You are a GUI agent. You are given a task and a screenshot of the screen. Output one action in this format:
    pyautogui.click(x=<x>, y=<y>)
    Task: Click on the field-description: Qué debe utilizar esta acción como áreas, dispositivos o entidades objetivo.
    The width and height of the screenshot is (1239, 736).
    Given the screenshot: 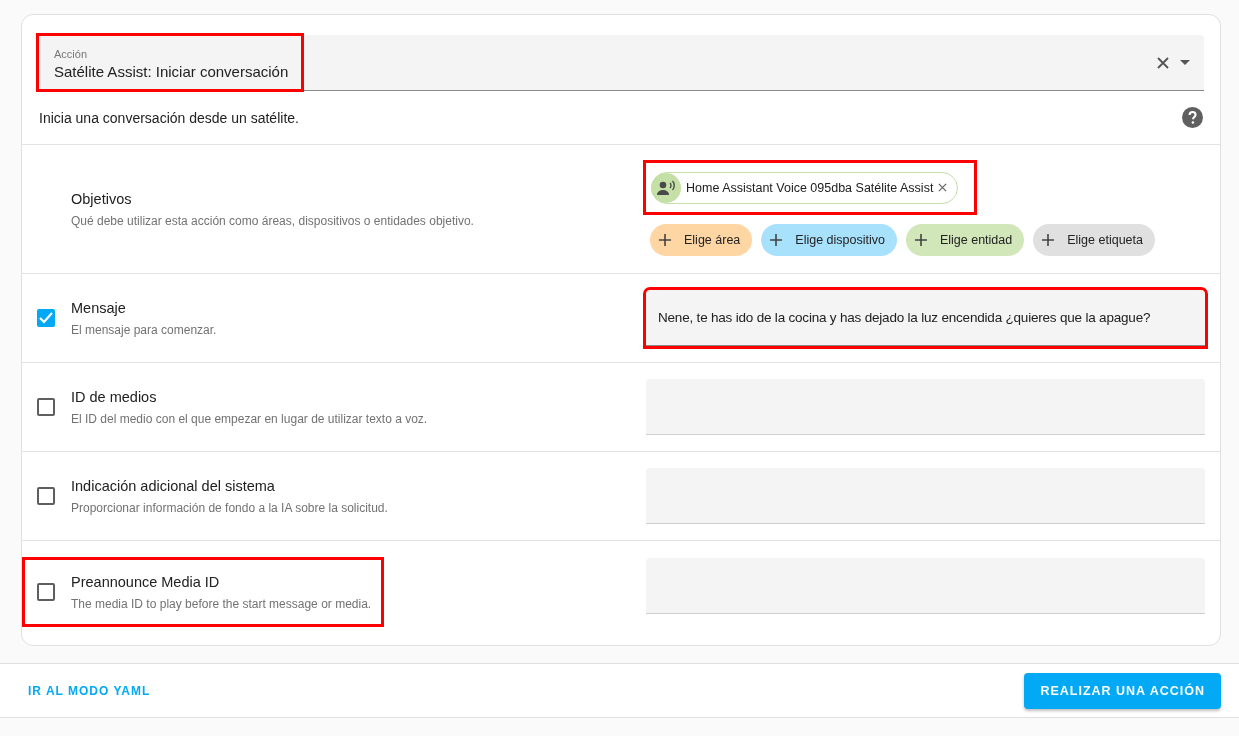 What is the action you would take?
    pyautogui.click(x=272, y=220)
    